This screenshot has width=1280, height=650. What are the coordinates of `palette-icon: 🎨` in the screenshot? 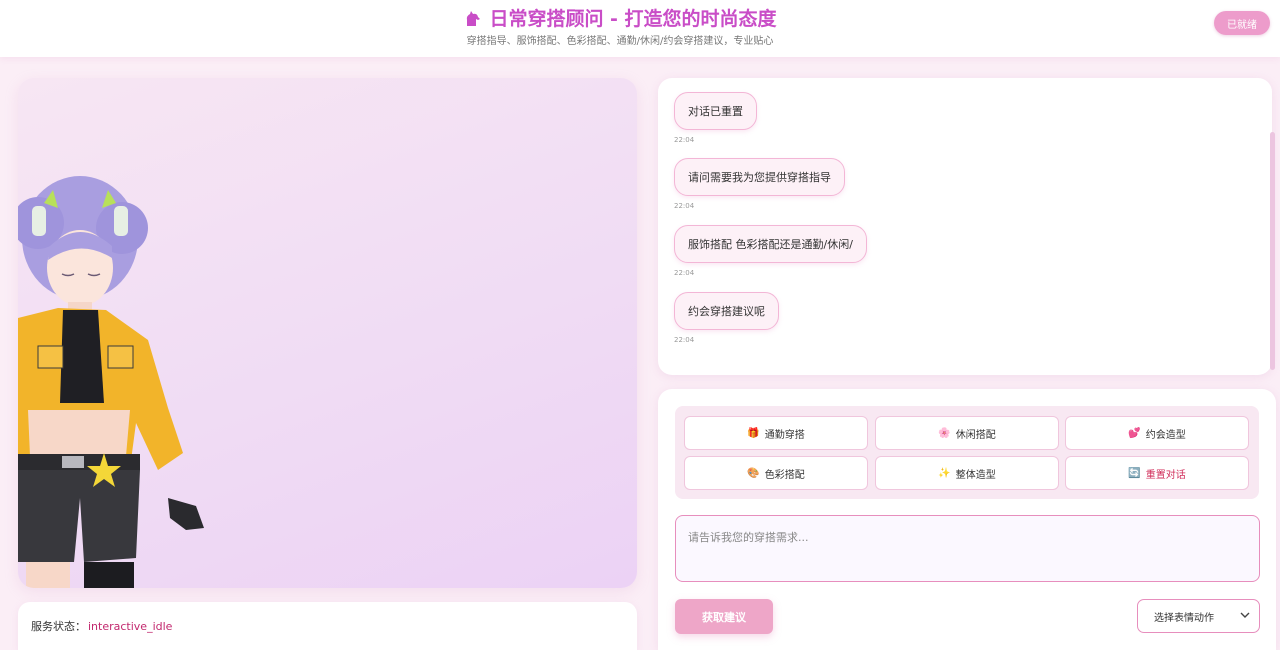 It's located at (753, 473).